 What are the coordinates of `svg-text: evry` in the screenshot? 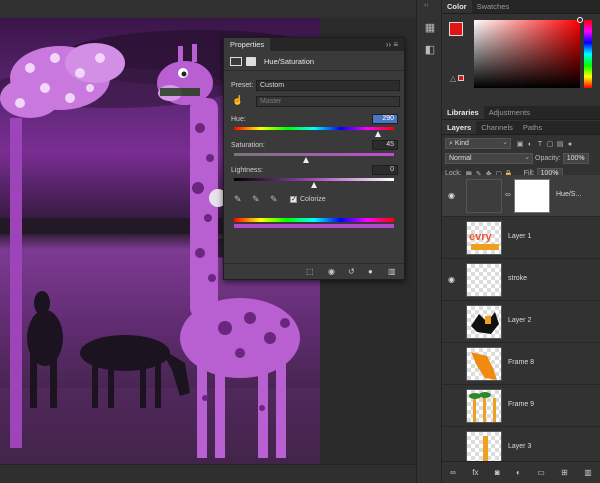 It's located at (481, 237).